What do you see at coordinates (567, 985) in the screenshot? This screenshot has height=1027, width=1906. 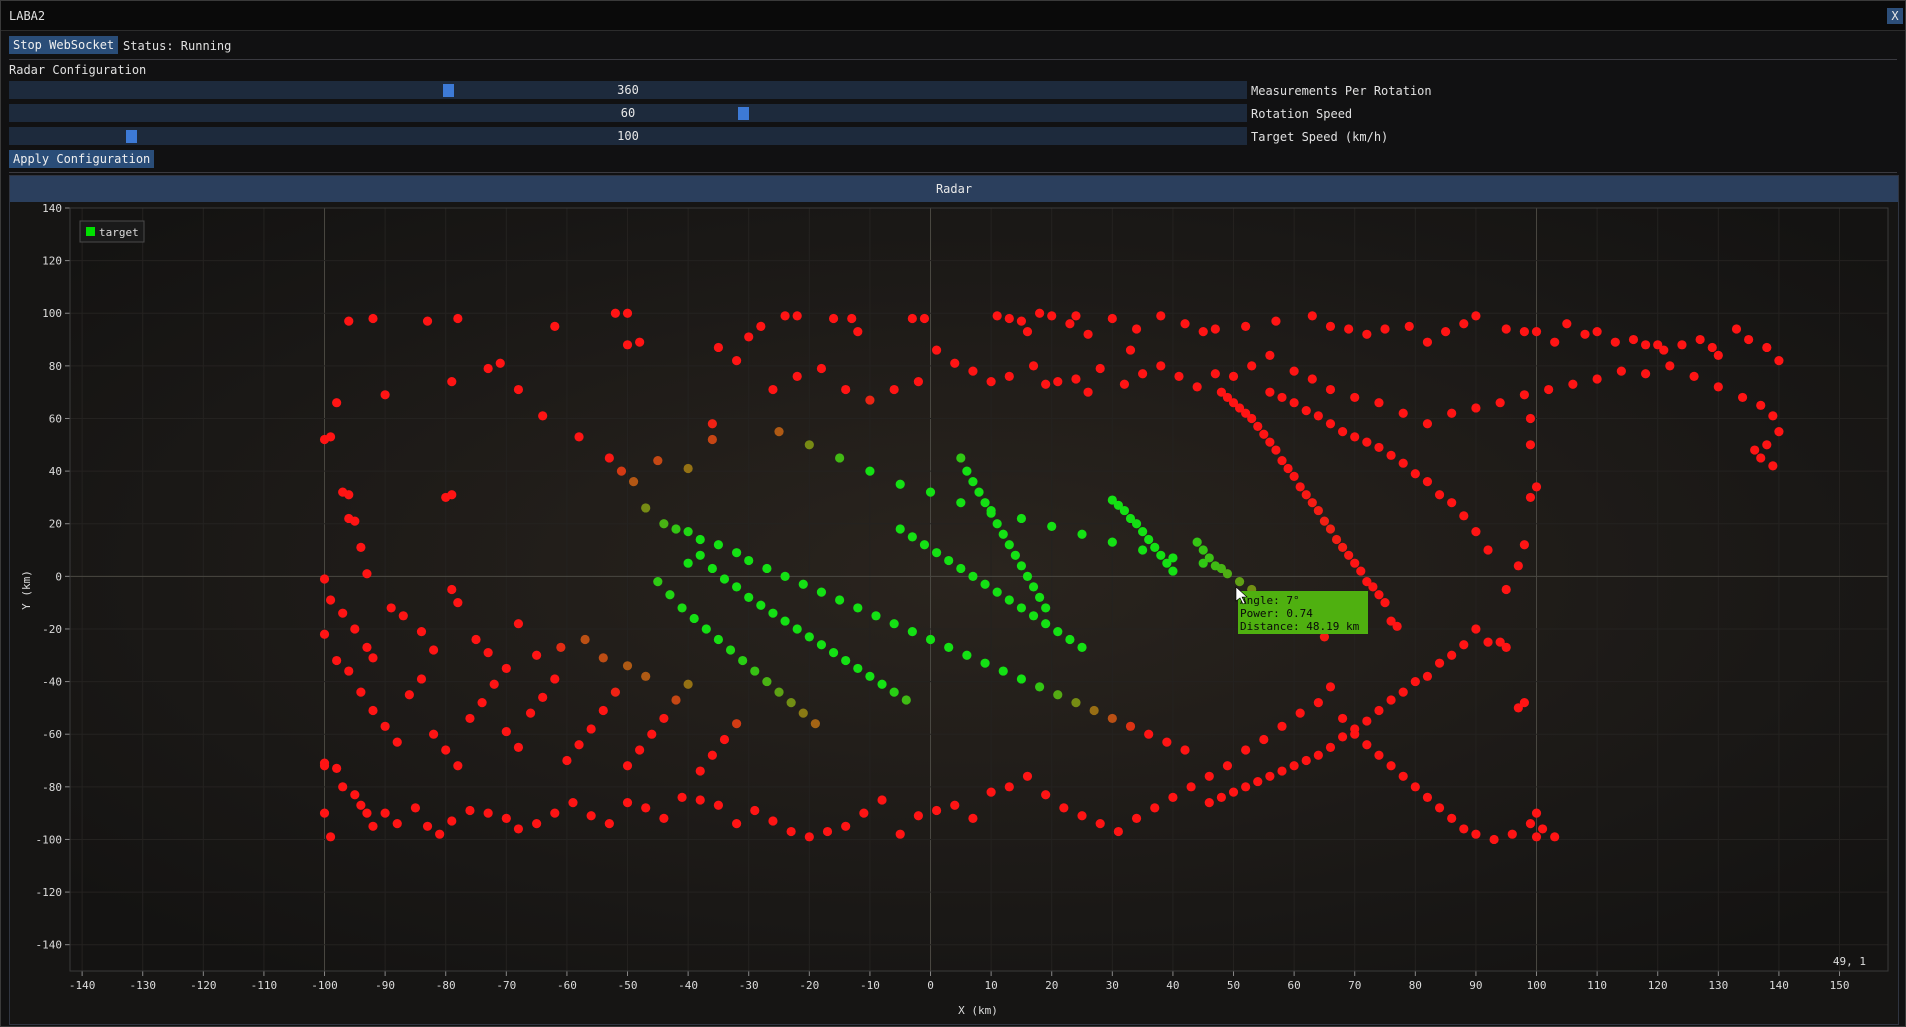 I see `x-tick-label: -60` at bounding box center [567, 985].